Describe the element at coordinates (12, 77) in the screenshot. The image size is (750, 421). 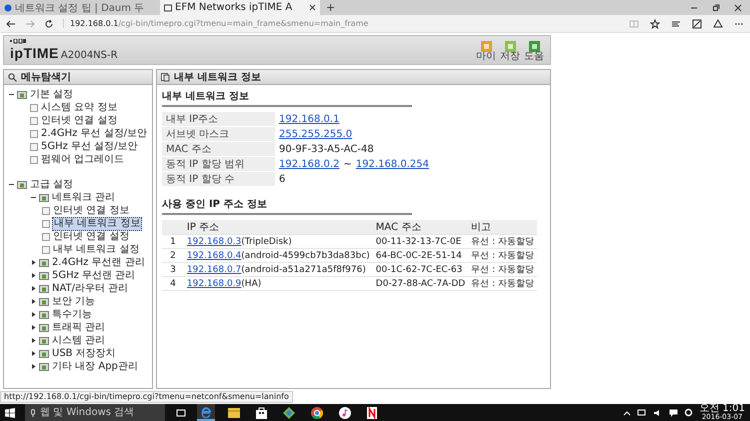
I see `search-icon` at that location.